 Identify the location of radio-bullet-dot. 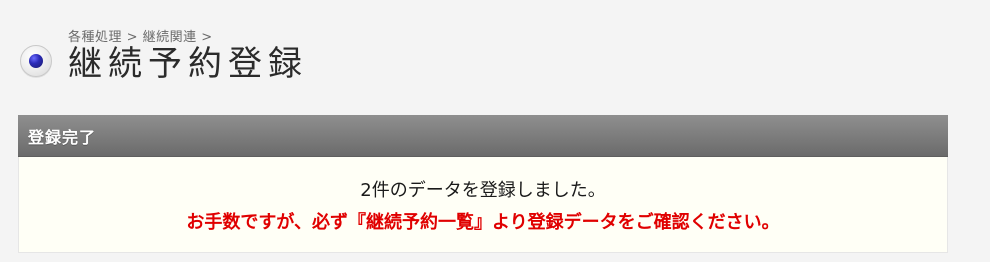
(36, 61).